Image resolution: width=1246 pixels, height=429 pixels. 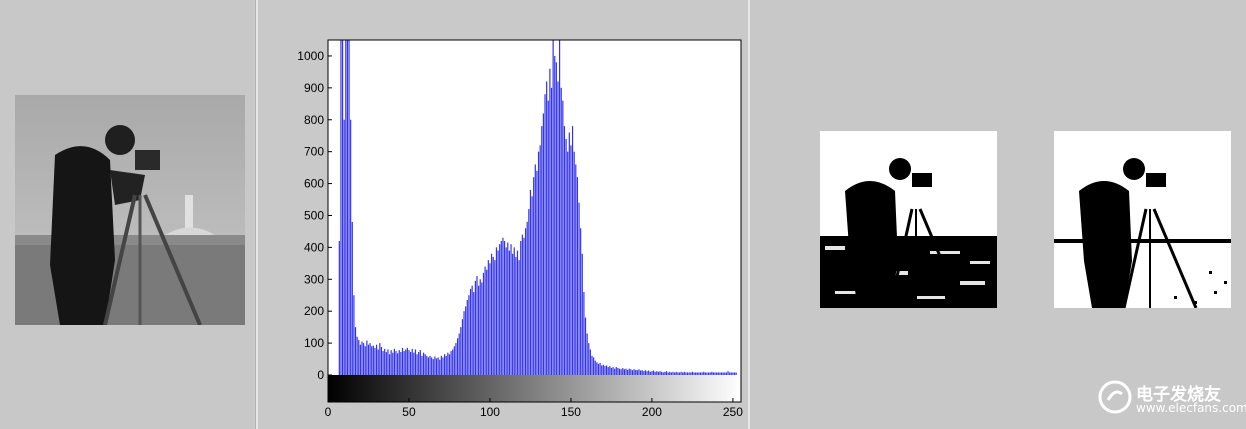 I want to click on x-tick-label: 50, so click(x=409, y=412).